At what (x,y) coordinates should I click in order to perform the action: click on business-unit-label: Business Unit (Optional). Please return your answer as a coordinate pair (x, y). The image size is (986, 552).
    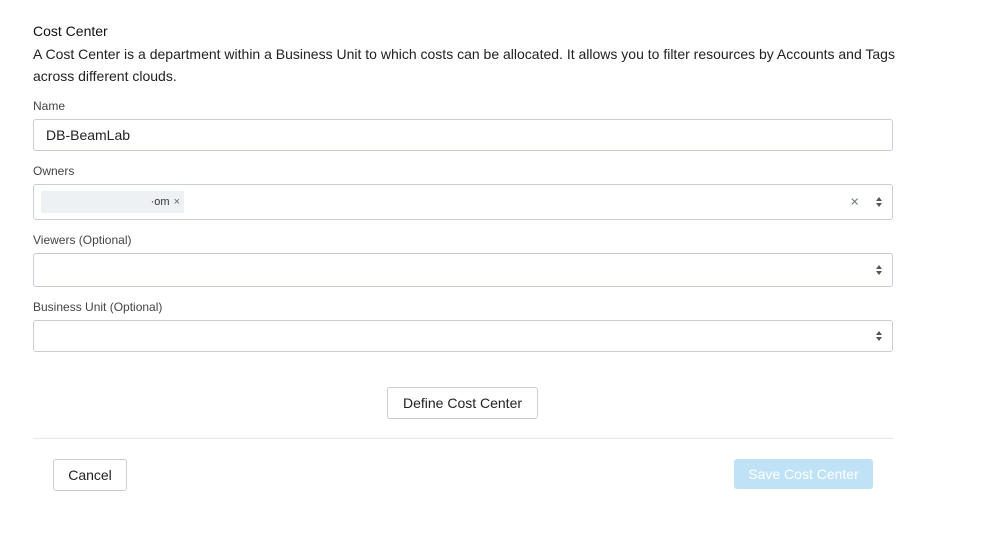
    Looking at the image, I should click on (98, 307).